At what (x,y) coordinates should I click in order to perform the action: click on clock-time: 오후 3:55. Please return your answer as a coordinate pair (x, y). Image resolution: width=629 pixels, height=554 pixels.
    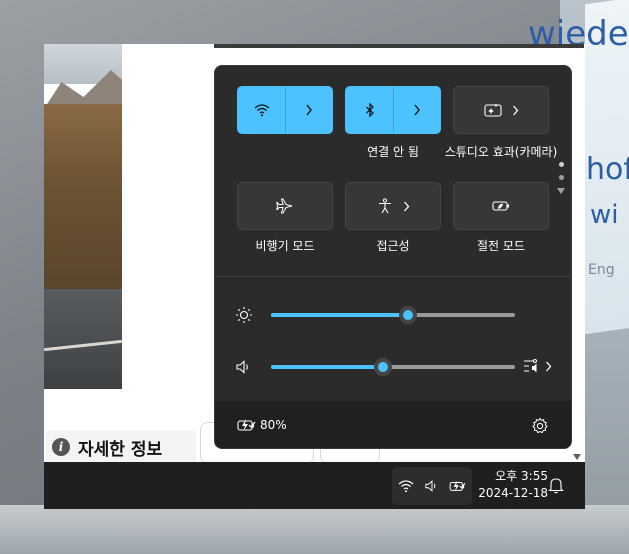
    Looking at the image, I should click on (521, 476).